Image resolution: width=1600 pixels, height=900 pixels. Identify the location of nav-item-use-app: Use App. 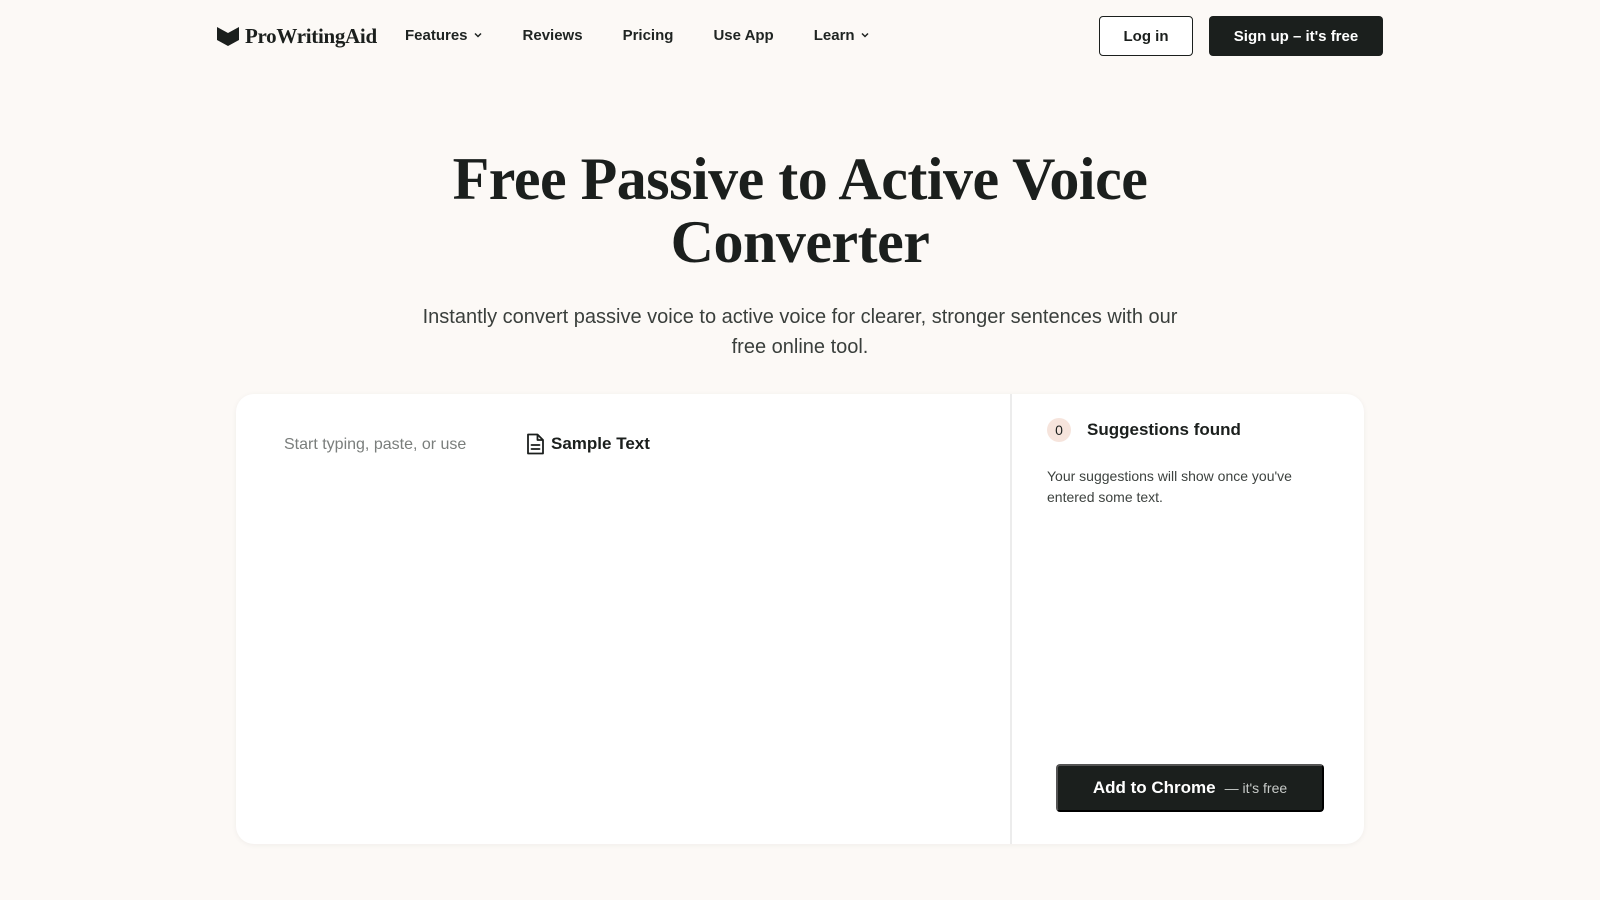
(743, 35).